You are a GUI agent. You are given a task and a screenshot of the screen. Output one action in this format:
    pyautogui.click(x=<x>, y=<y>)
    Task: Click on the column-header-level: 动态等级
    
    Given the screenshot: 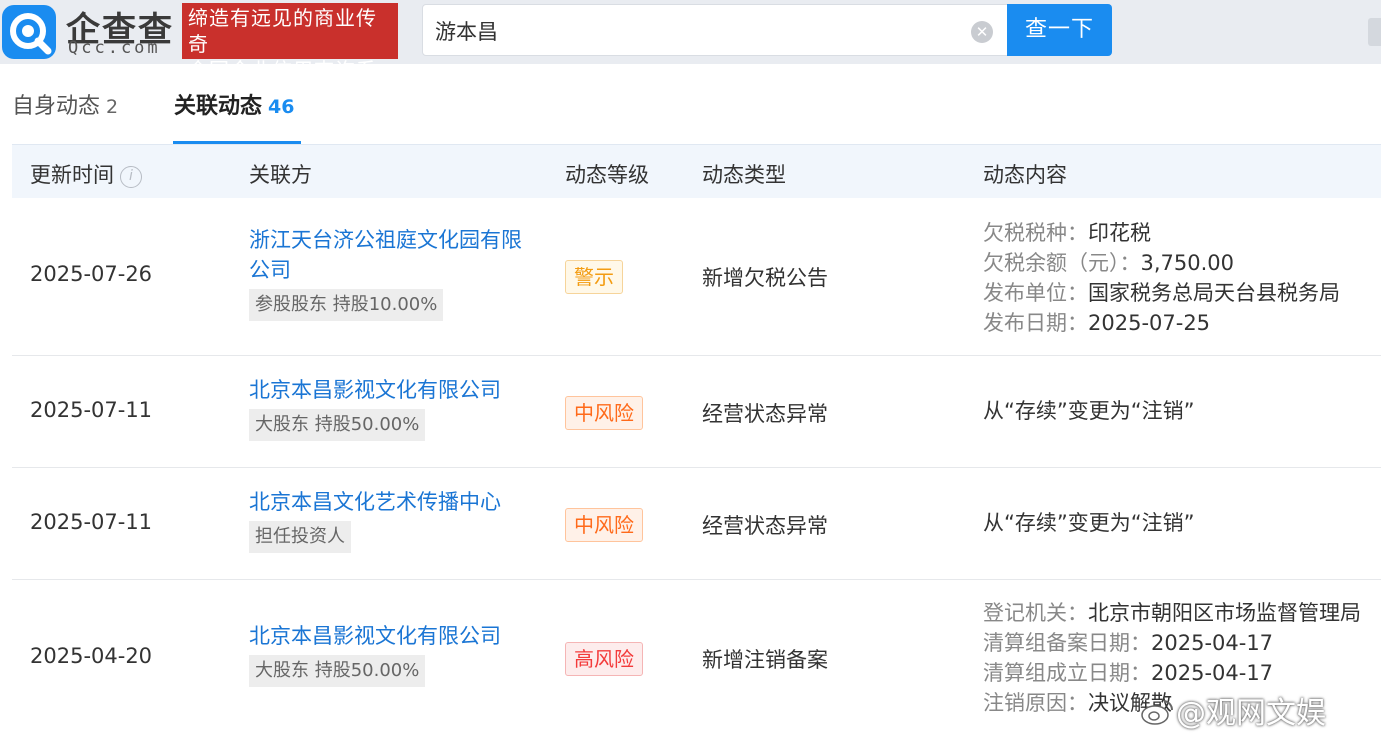 What is the action you would take?
    pyautogui.click(x=607, y=175)
    